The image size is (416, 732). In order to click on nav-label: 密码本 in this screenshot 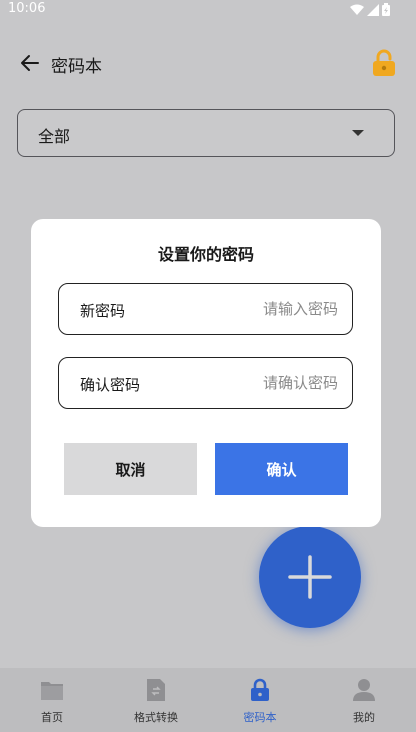, I will do `click(260, 717)`.